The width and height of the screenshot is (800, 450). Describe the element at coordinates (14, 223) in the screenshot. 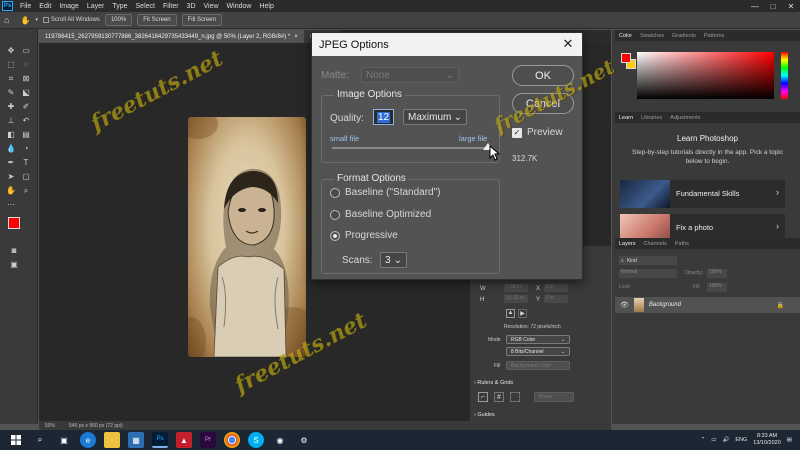

I see `foreground-color-swatch` at that location.